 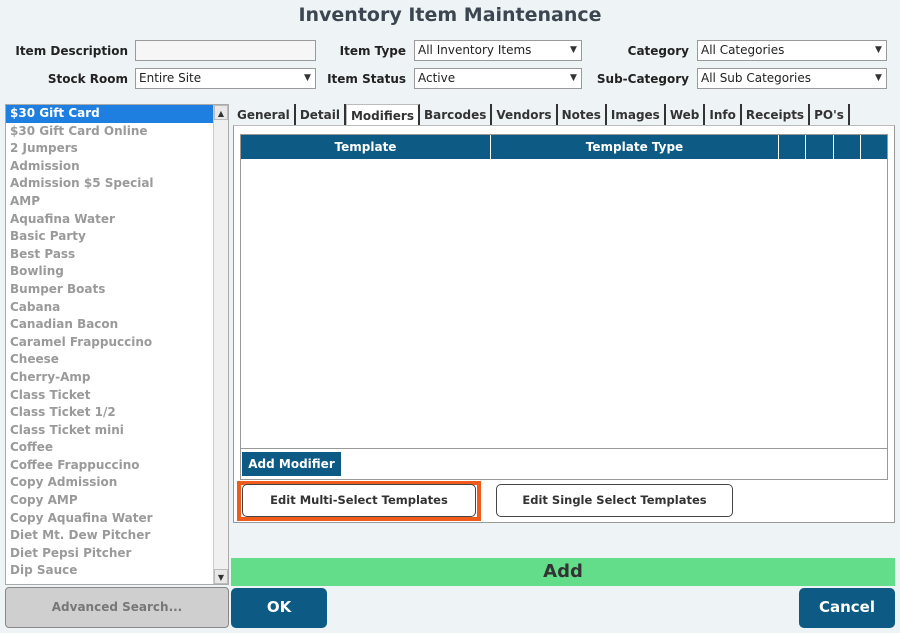 What do you see at coordinates (614, 500) in the screenshot?
I see `edit-single-select-templates-button: Edit Single Select Templates` at bounding box center [614, 500].